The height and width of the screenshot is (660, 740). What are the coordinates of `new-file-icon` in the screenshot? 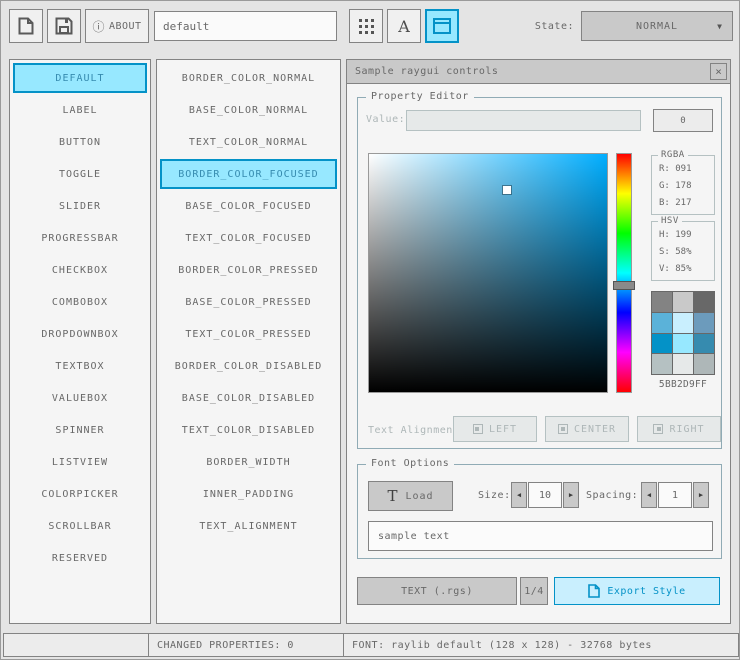 It's located at (26, 26).